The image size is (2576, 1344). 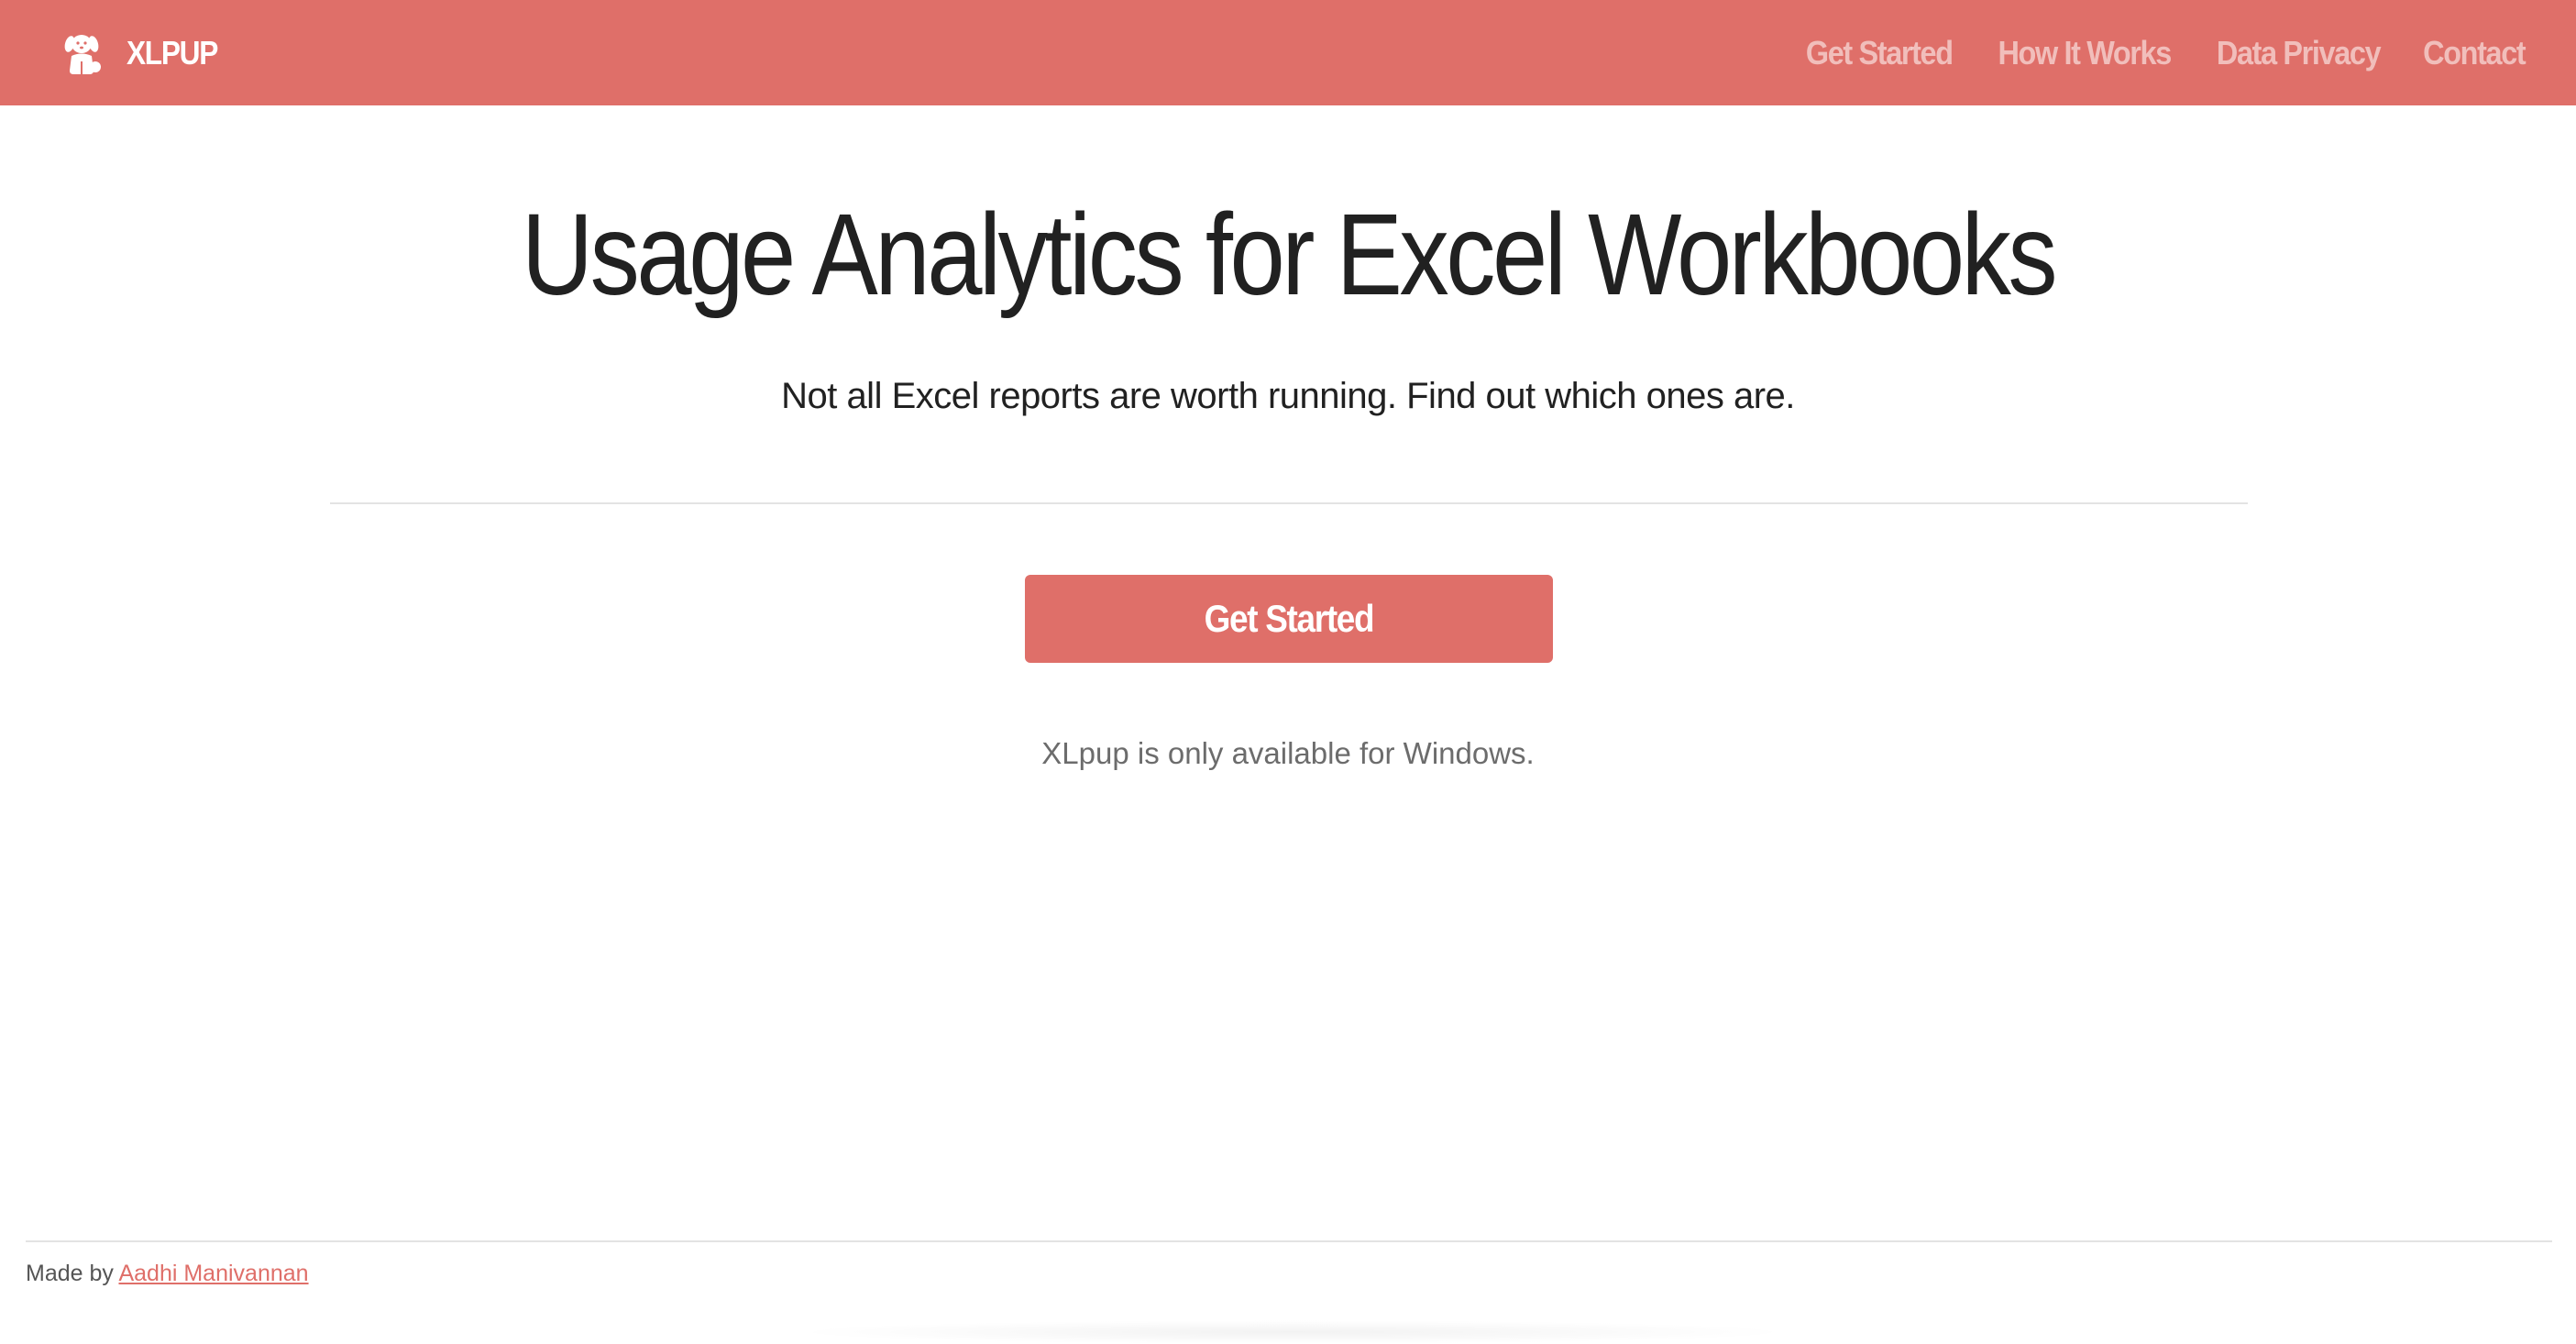 What do you see at coordinates (213, 1273) in the screenshot?
I see `author-link: Aadhi Manivannan` at bounding box center [213, 1273].